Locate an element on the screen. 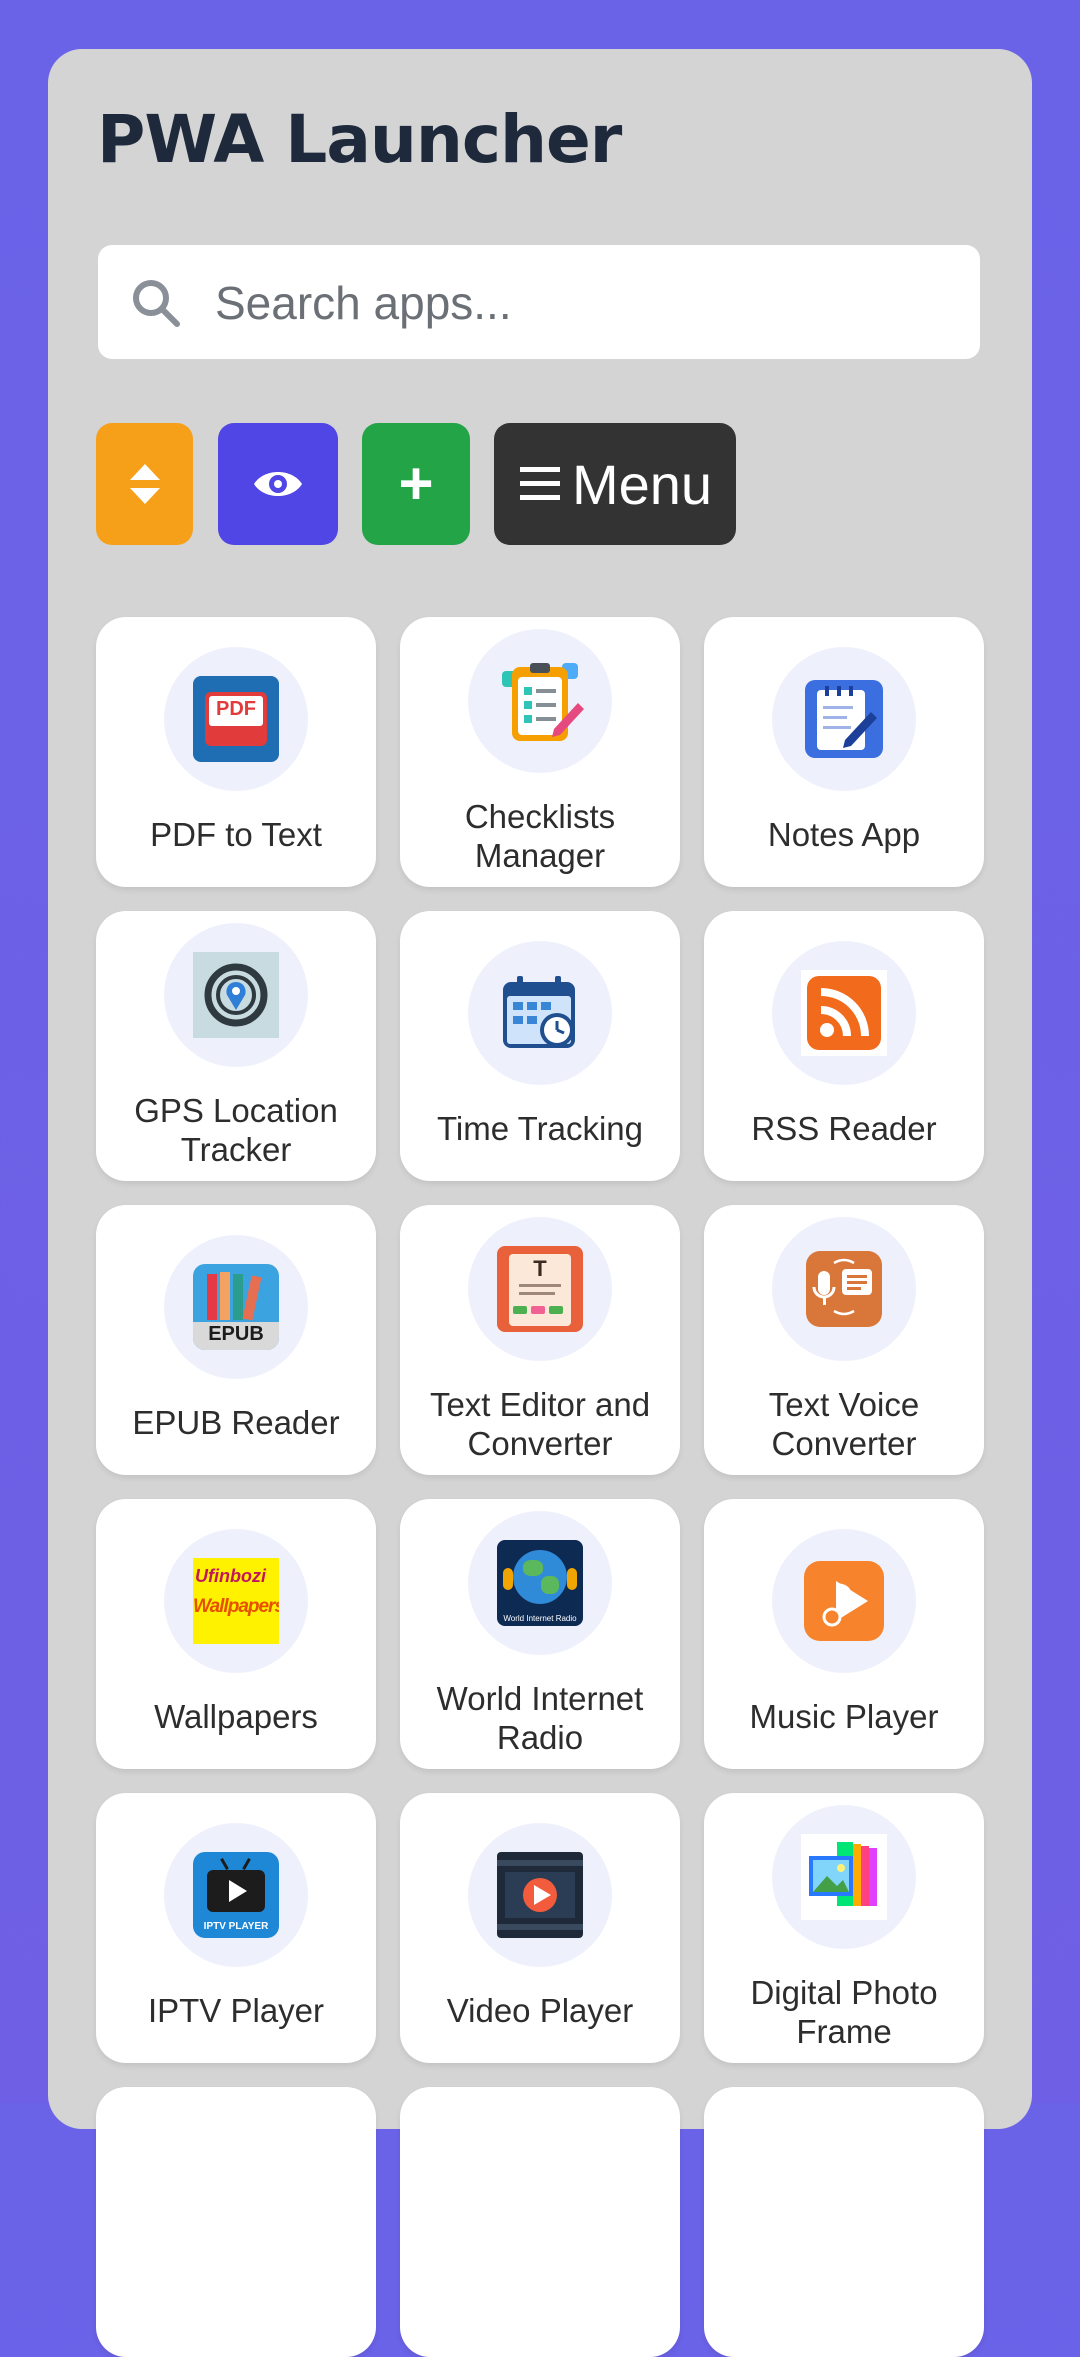 Image resolution: width=1080 pixels, height=2357 pixels. app-label: Text Voice Converter is located at coordinates (844, 1424).